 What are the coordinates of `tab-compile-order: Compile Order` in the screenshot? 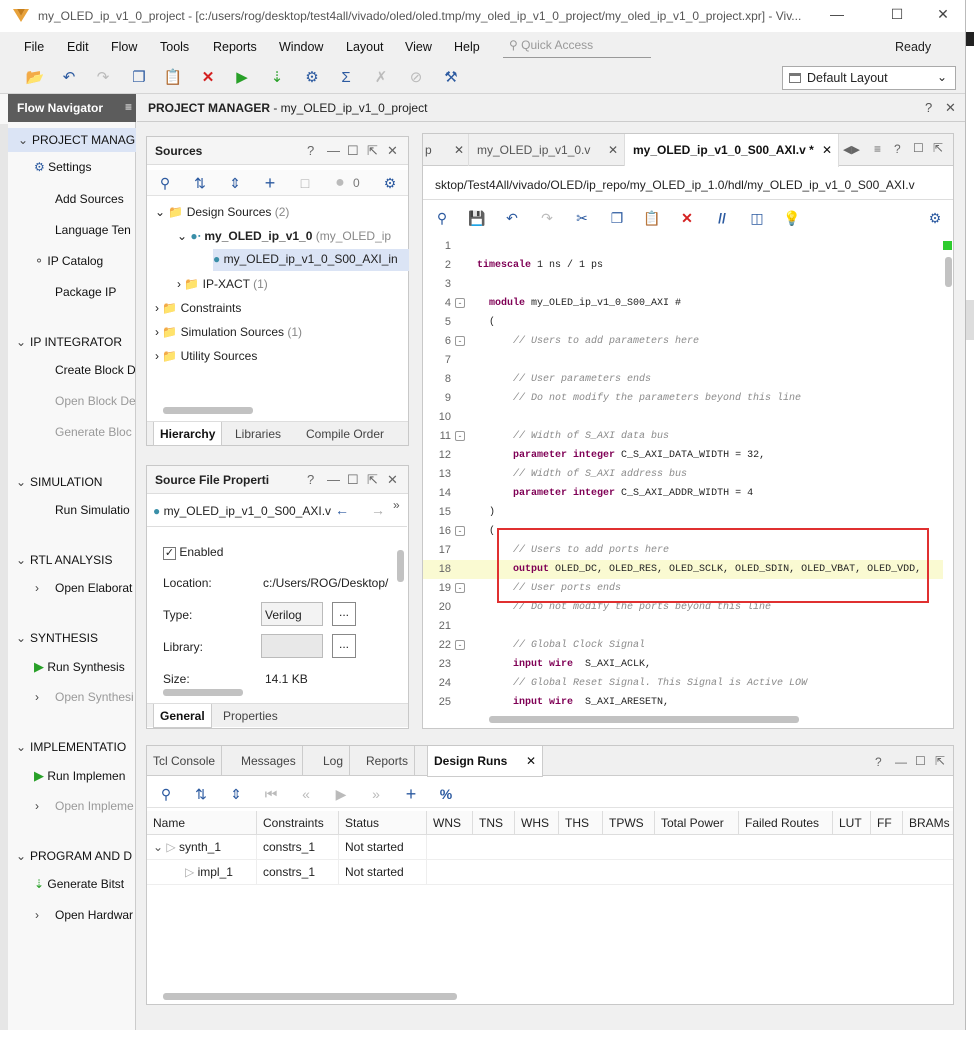 It's located at (345, 434).